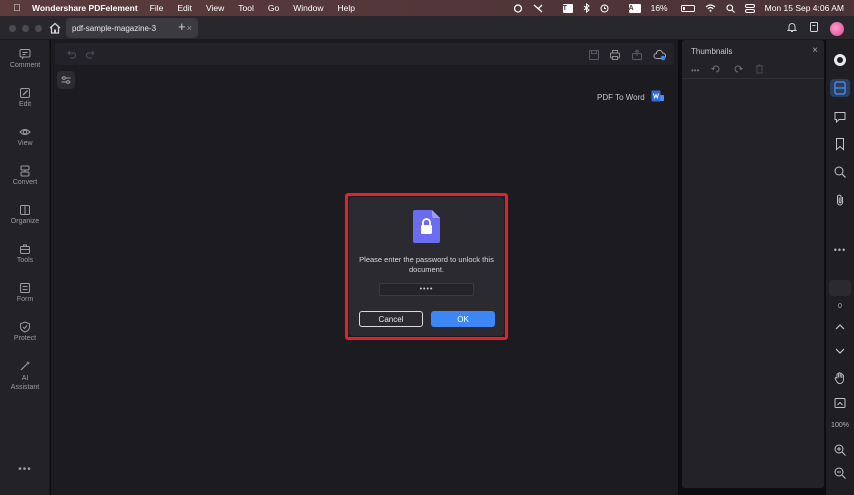 The width and height of the screenshot is (854, 495). Describe the element at coordinates (189, 28) in the screenshot. I see `close-tab-icon: ×` at that location.